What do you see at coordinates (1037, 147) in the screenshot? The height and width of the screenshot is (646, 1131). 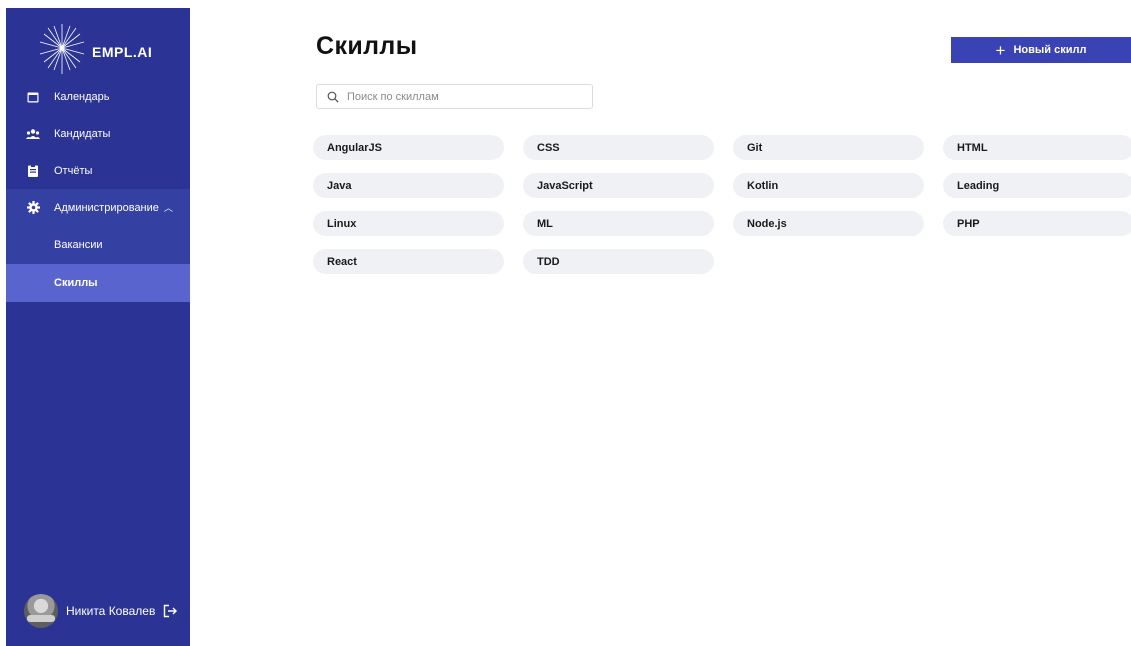 I see `skill-chip: HTML` at bounding box center [1037, 147].